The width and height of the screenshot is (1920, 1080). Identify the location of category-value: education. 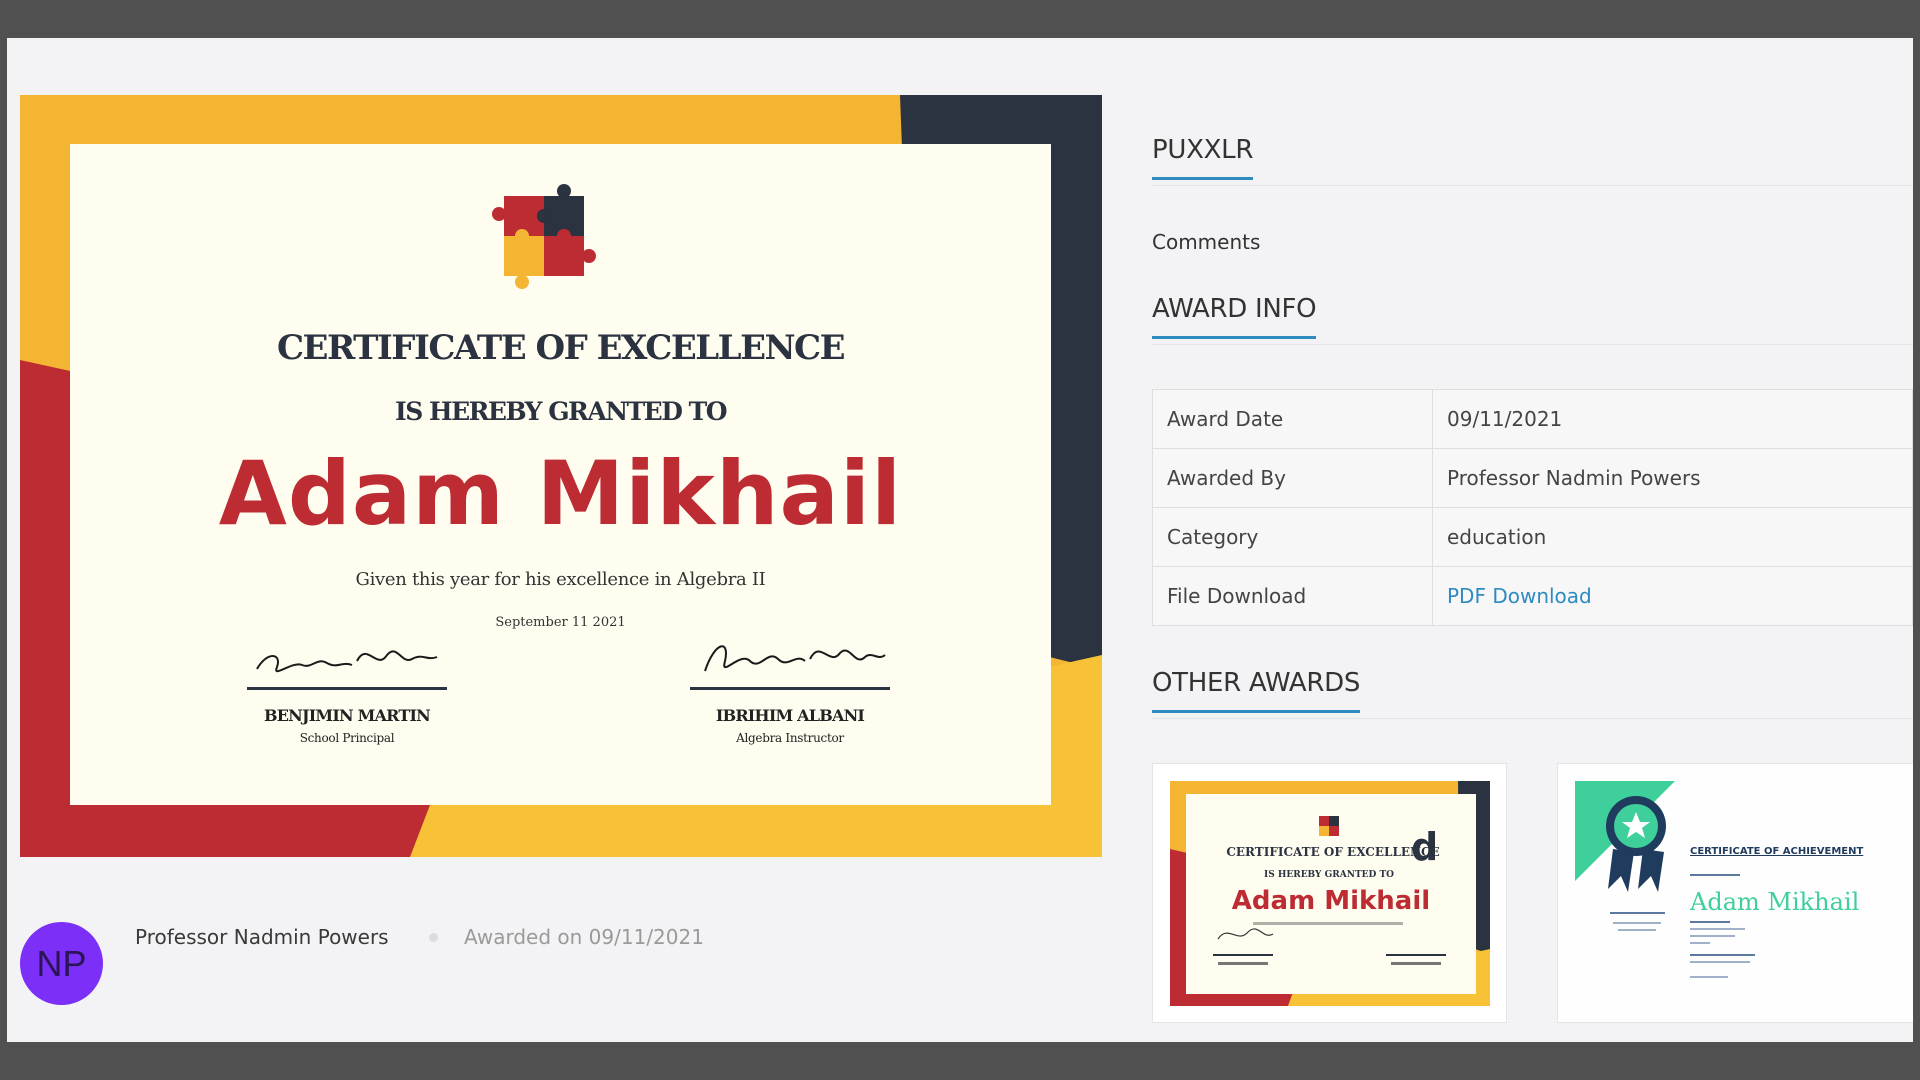
(1672, 537).